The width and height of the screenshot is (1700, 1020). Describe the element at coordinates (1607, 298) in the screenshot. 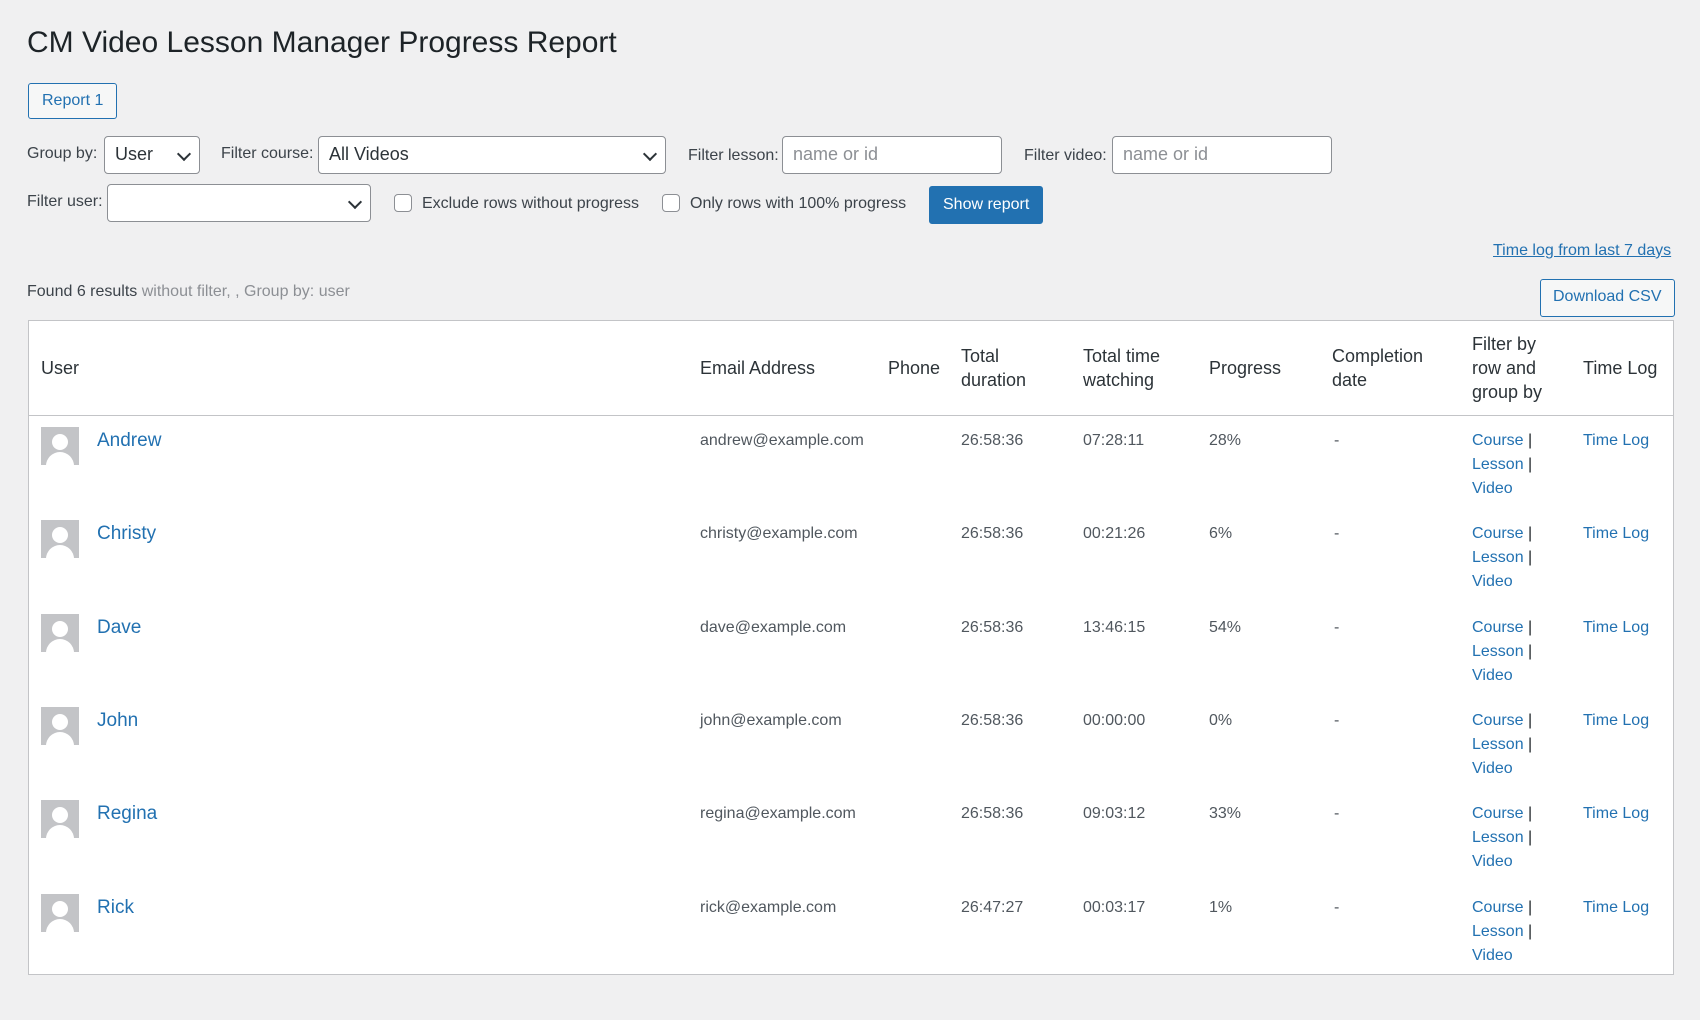

I see `download-csv-button: Download CSV` at that location.